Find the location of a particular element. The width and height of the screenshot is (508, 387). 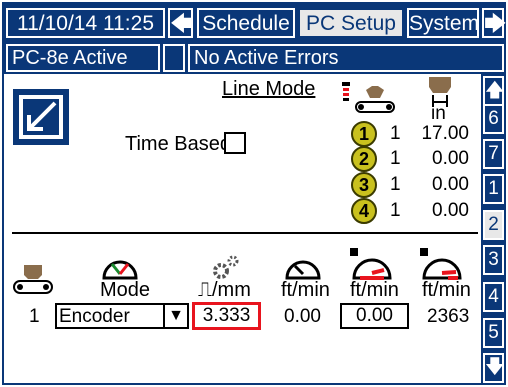

datetime-display: 11/10/14 11:25 is located at coordinates (85, 23).